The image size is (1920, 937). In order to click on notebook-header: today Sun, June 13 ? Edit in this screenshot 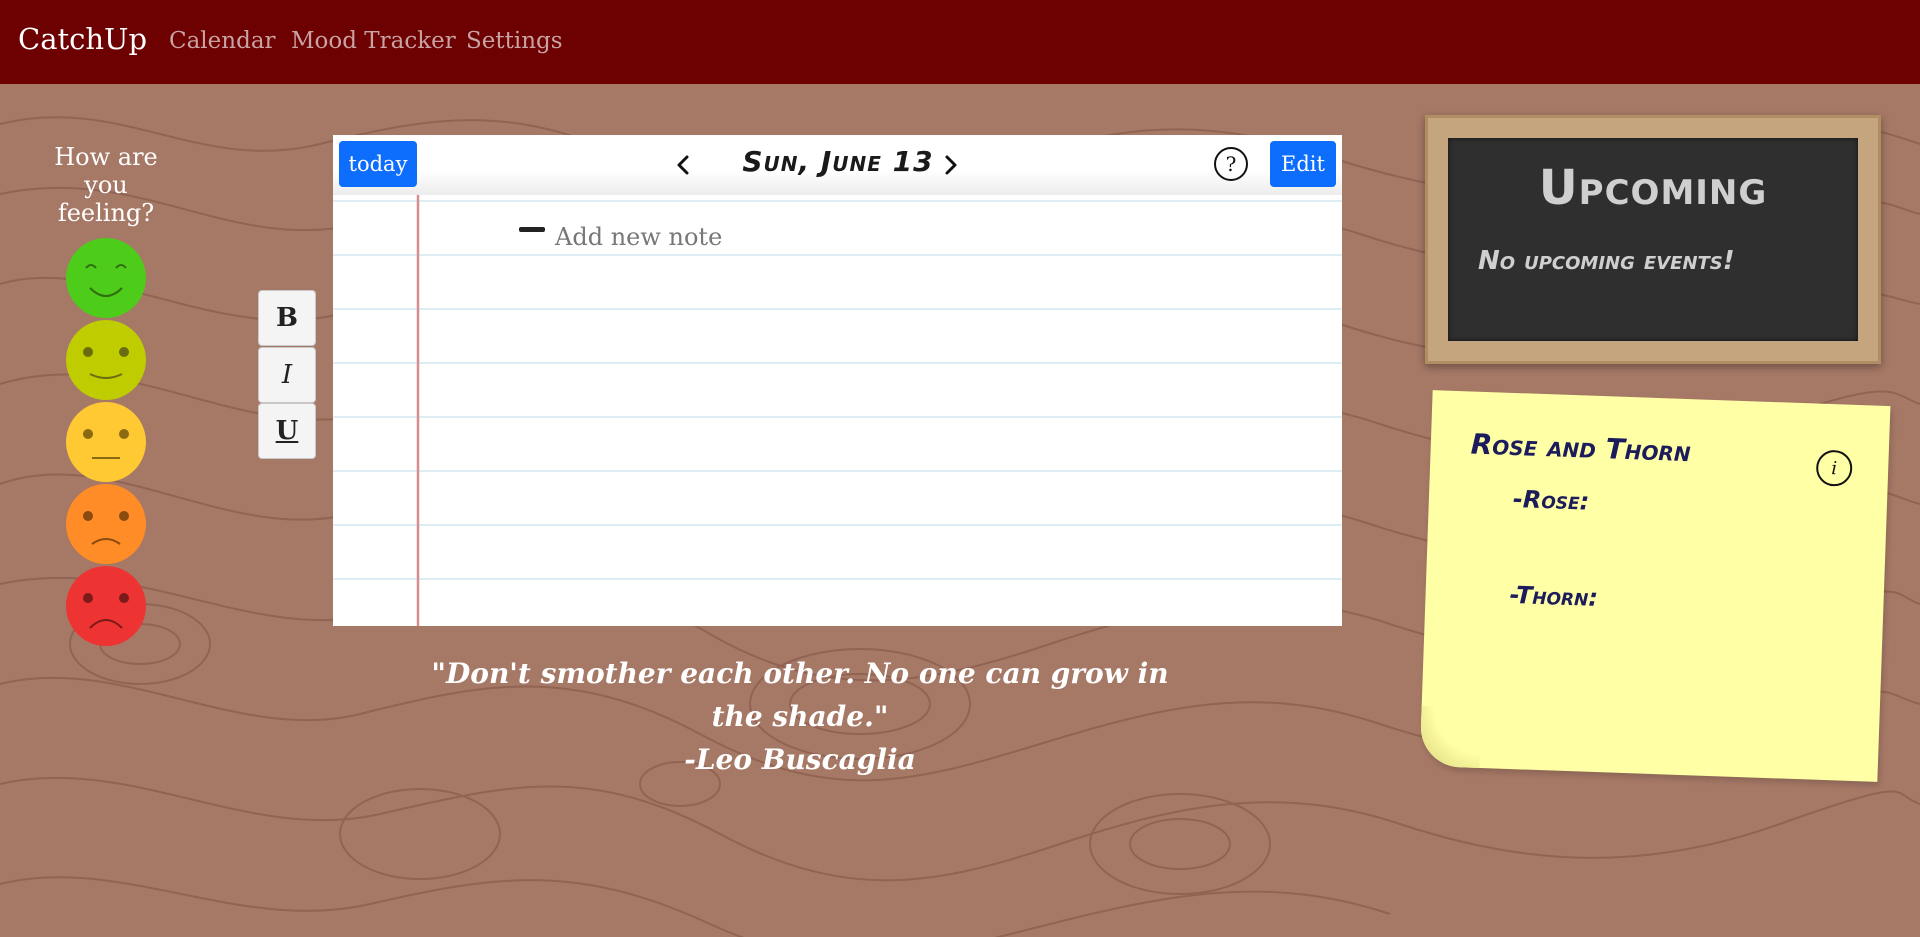, I will do `click(837, 165)`.